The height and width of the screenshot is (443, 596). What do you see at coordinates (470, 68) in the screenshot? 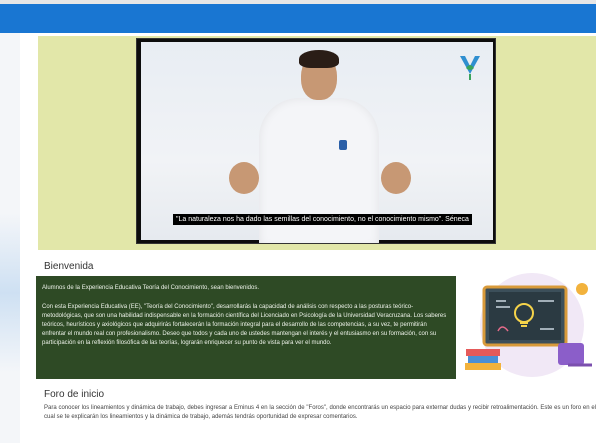
I see `uv-logo-icon` at bounding box center [470, 68].